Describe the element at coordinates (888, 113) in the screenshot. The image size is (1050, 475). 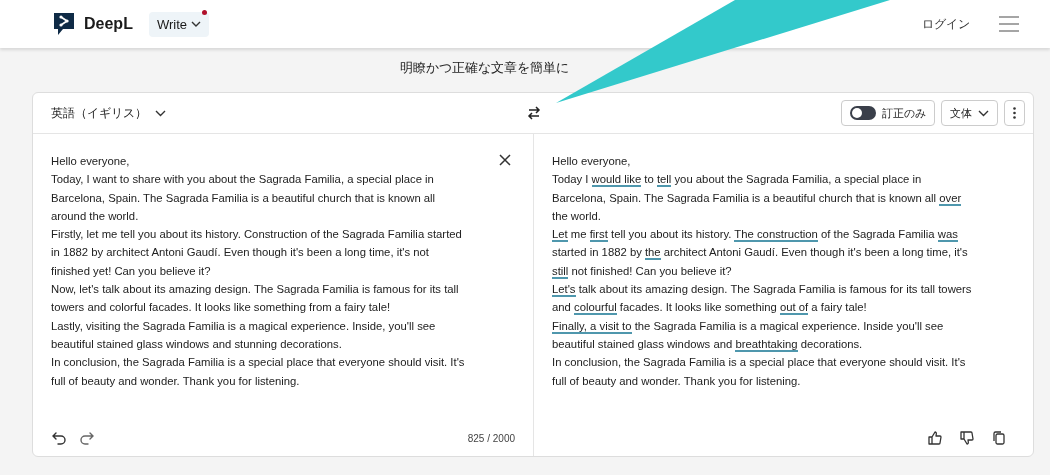
I see `correction-only-toggle: 訂正のみ` at that location.